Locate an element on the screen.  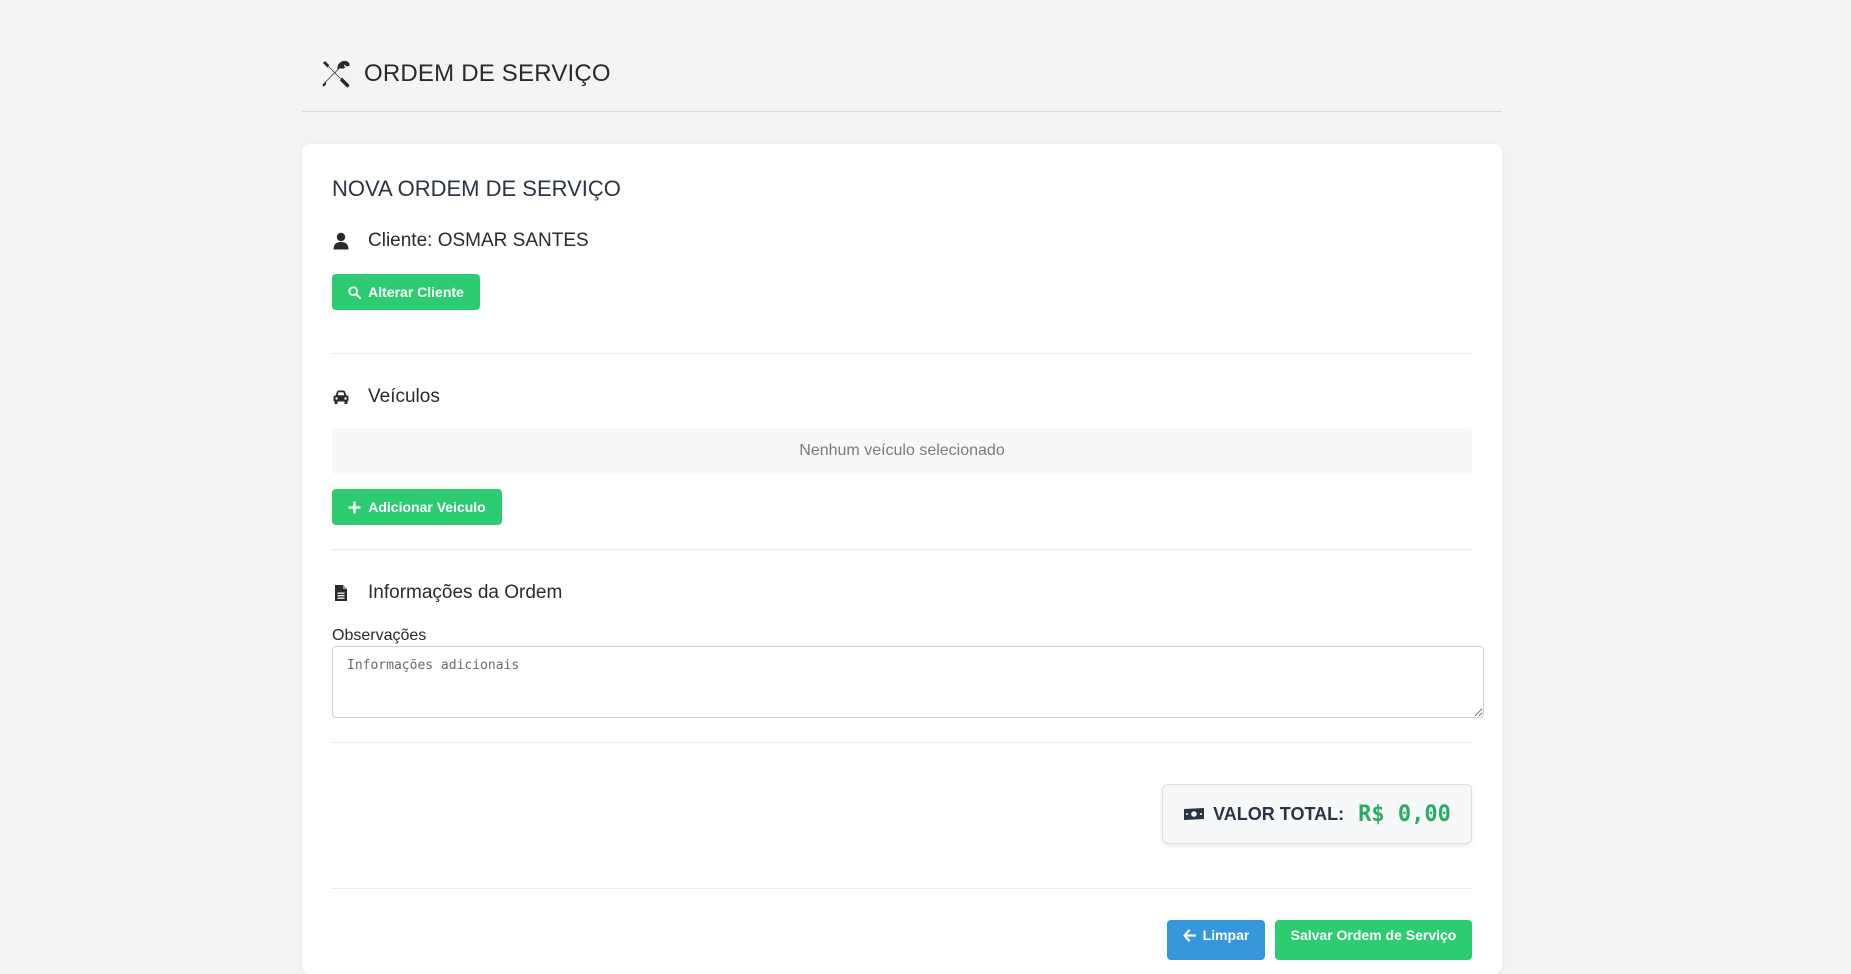
document-icon is located at coordinates (341, 593).